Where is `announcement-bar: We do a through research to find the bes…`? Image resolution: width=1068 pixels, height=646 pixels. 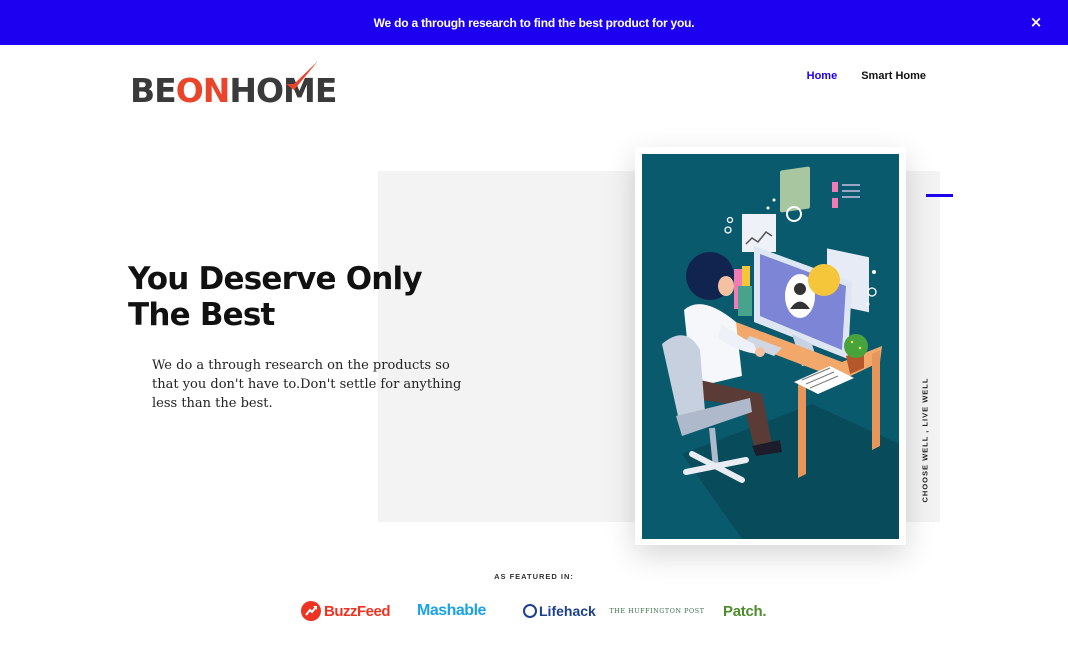
announcement-bar: We do a through research to find the bes… is located at coordinates (534, 22).